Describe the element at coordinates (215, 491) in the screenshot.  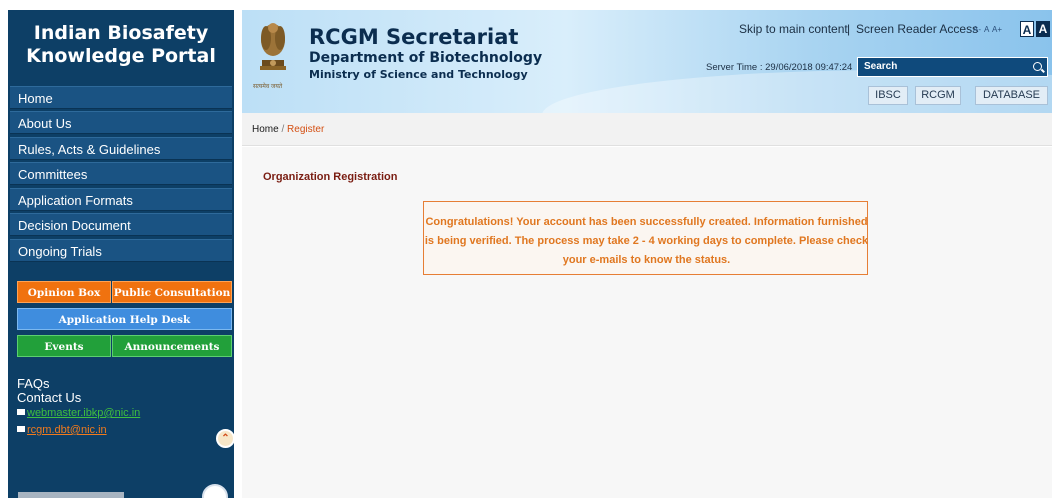
I see `badge-logo-icon` at that location.